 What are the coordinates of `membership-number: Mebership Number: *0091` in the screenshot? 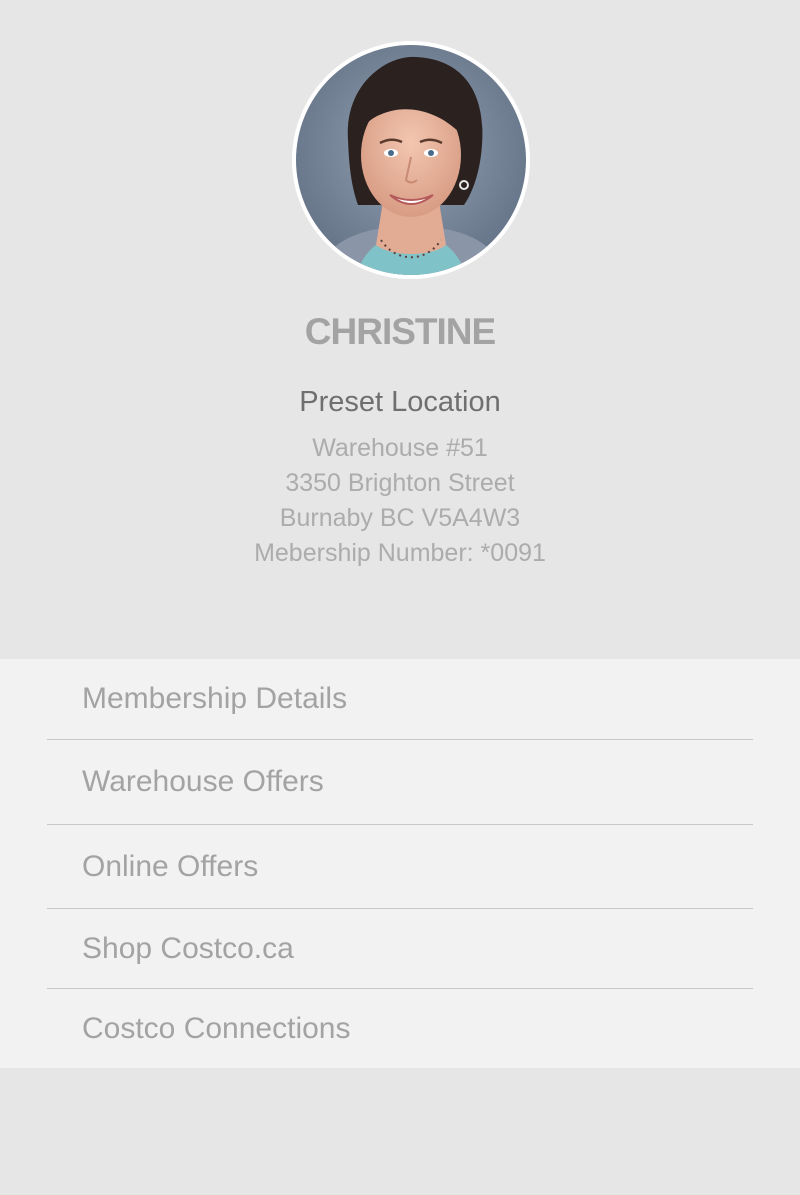 It's located at (400, 553).